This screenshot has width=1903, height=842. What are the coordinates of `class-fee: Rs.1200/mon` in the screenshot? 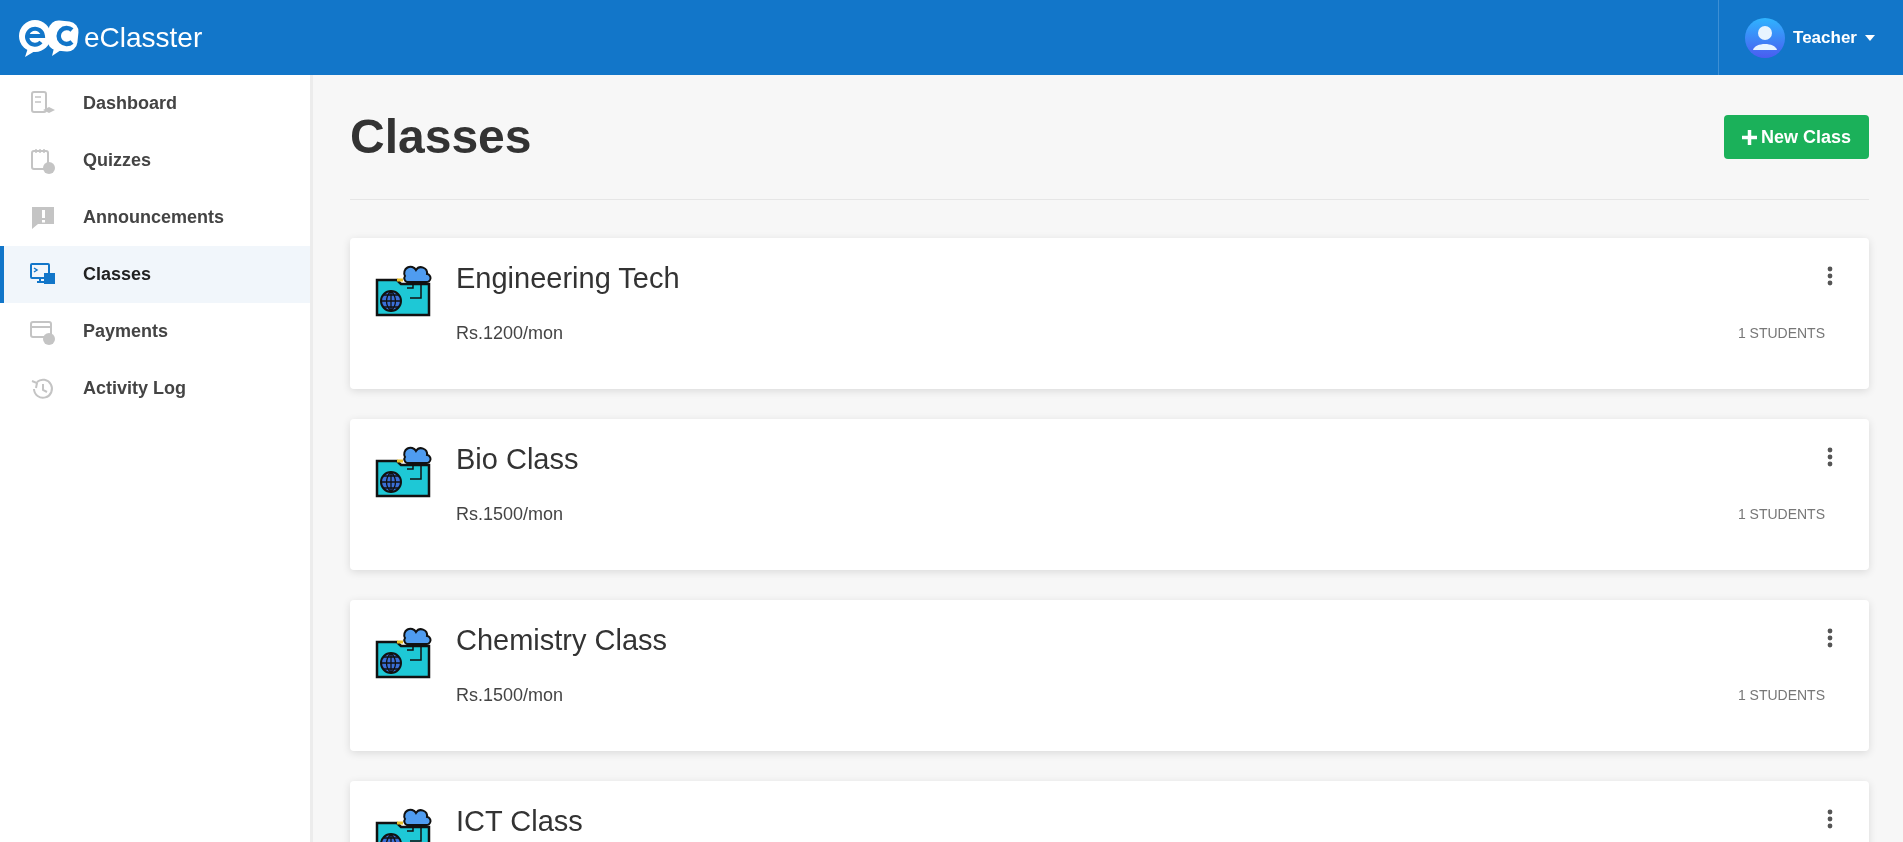 It's located at (510, 333).